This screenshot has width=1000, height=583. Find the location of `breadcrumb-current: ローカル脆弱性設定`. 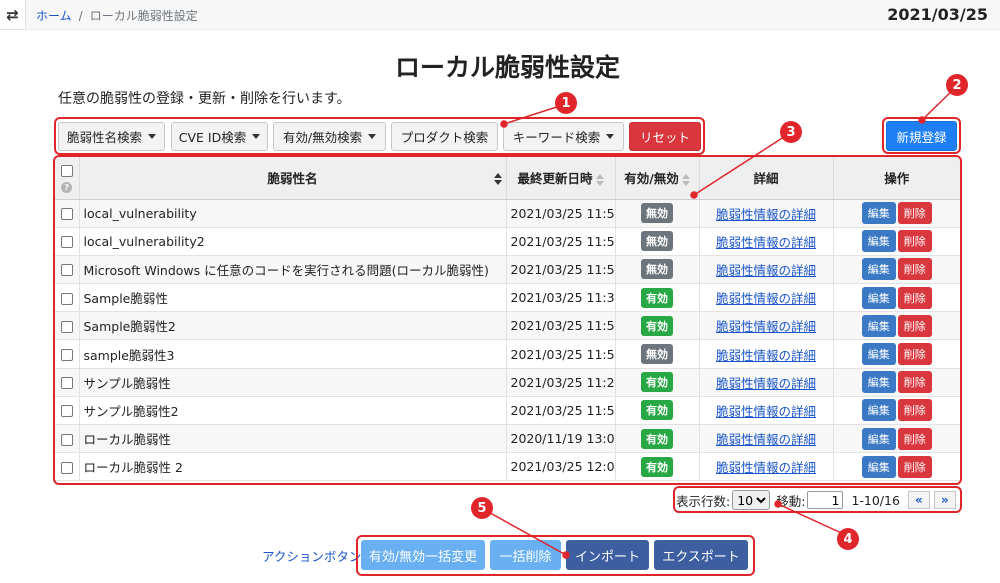

breadcrumb-current: ローカル脆弱性設定 is located at coordinates (143, 16).